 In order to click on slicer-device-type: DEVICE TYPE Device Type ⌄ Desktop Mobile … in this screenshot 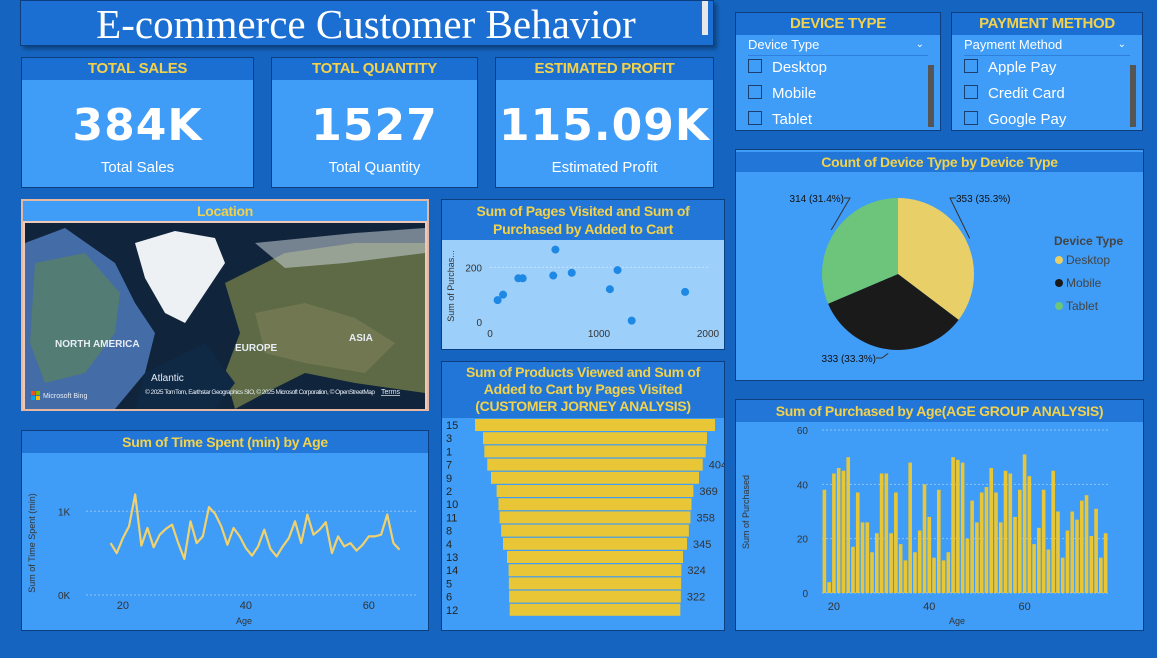, I will do `click(838, 71)`.